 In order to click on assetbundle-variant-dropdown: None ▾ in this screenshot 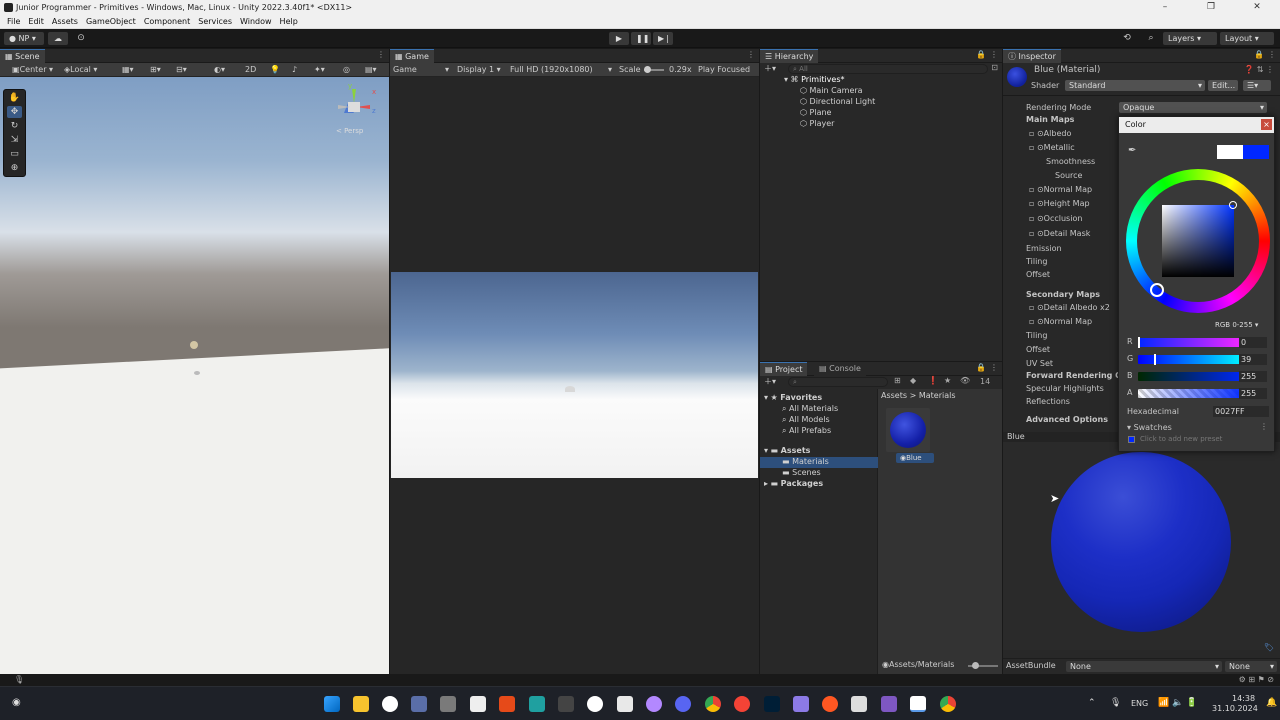, I will do `click(1251, 666)`.